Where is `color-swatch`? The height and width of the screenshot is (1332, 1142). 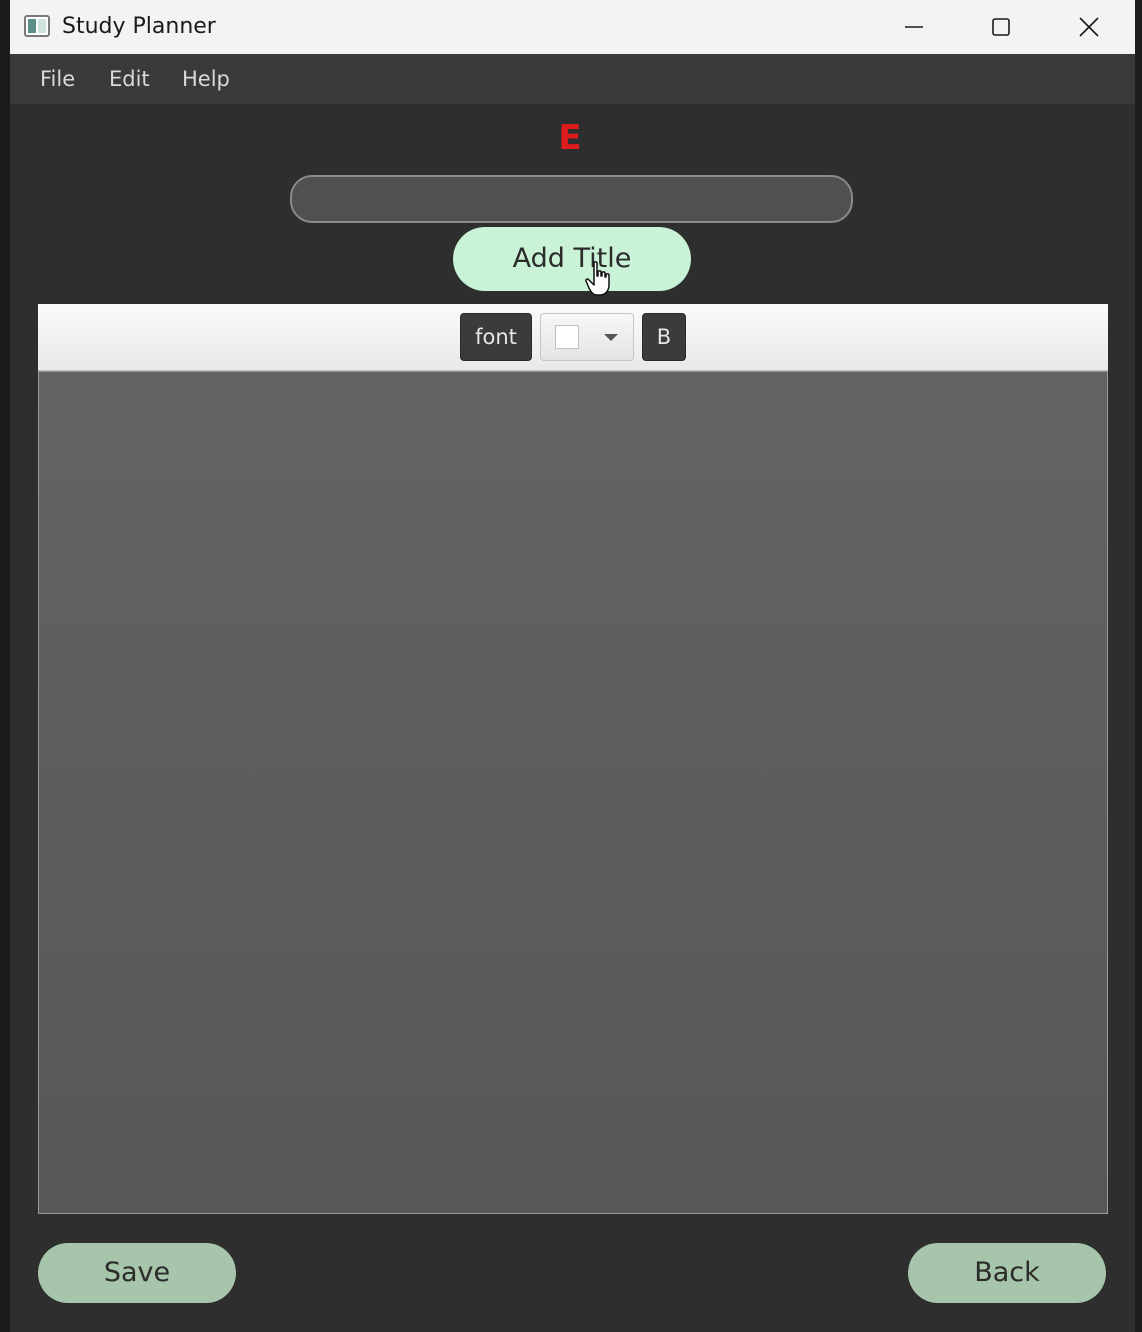 color-swatch is located at coordinates (567, 337).